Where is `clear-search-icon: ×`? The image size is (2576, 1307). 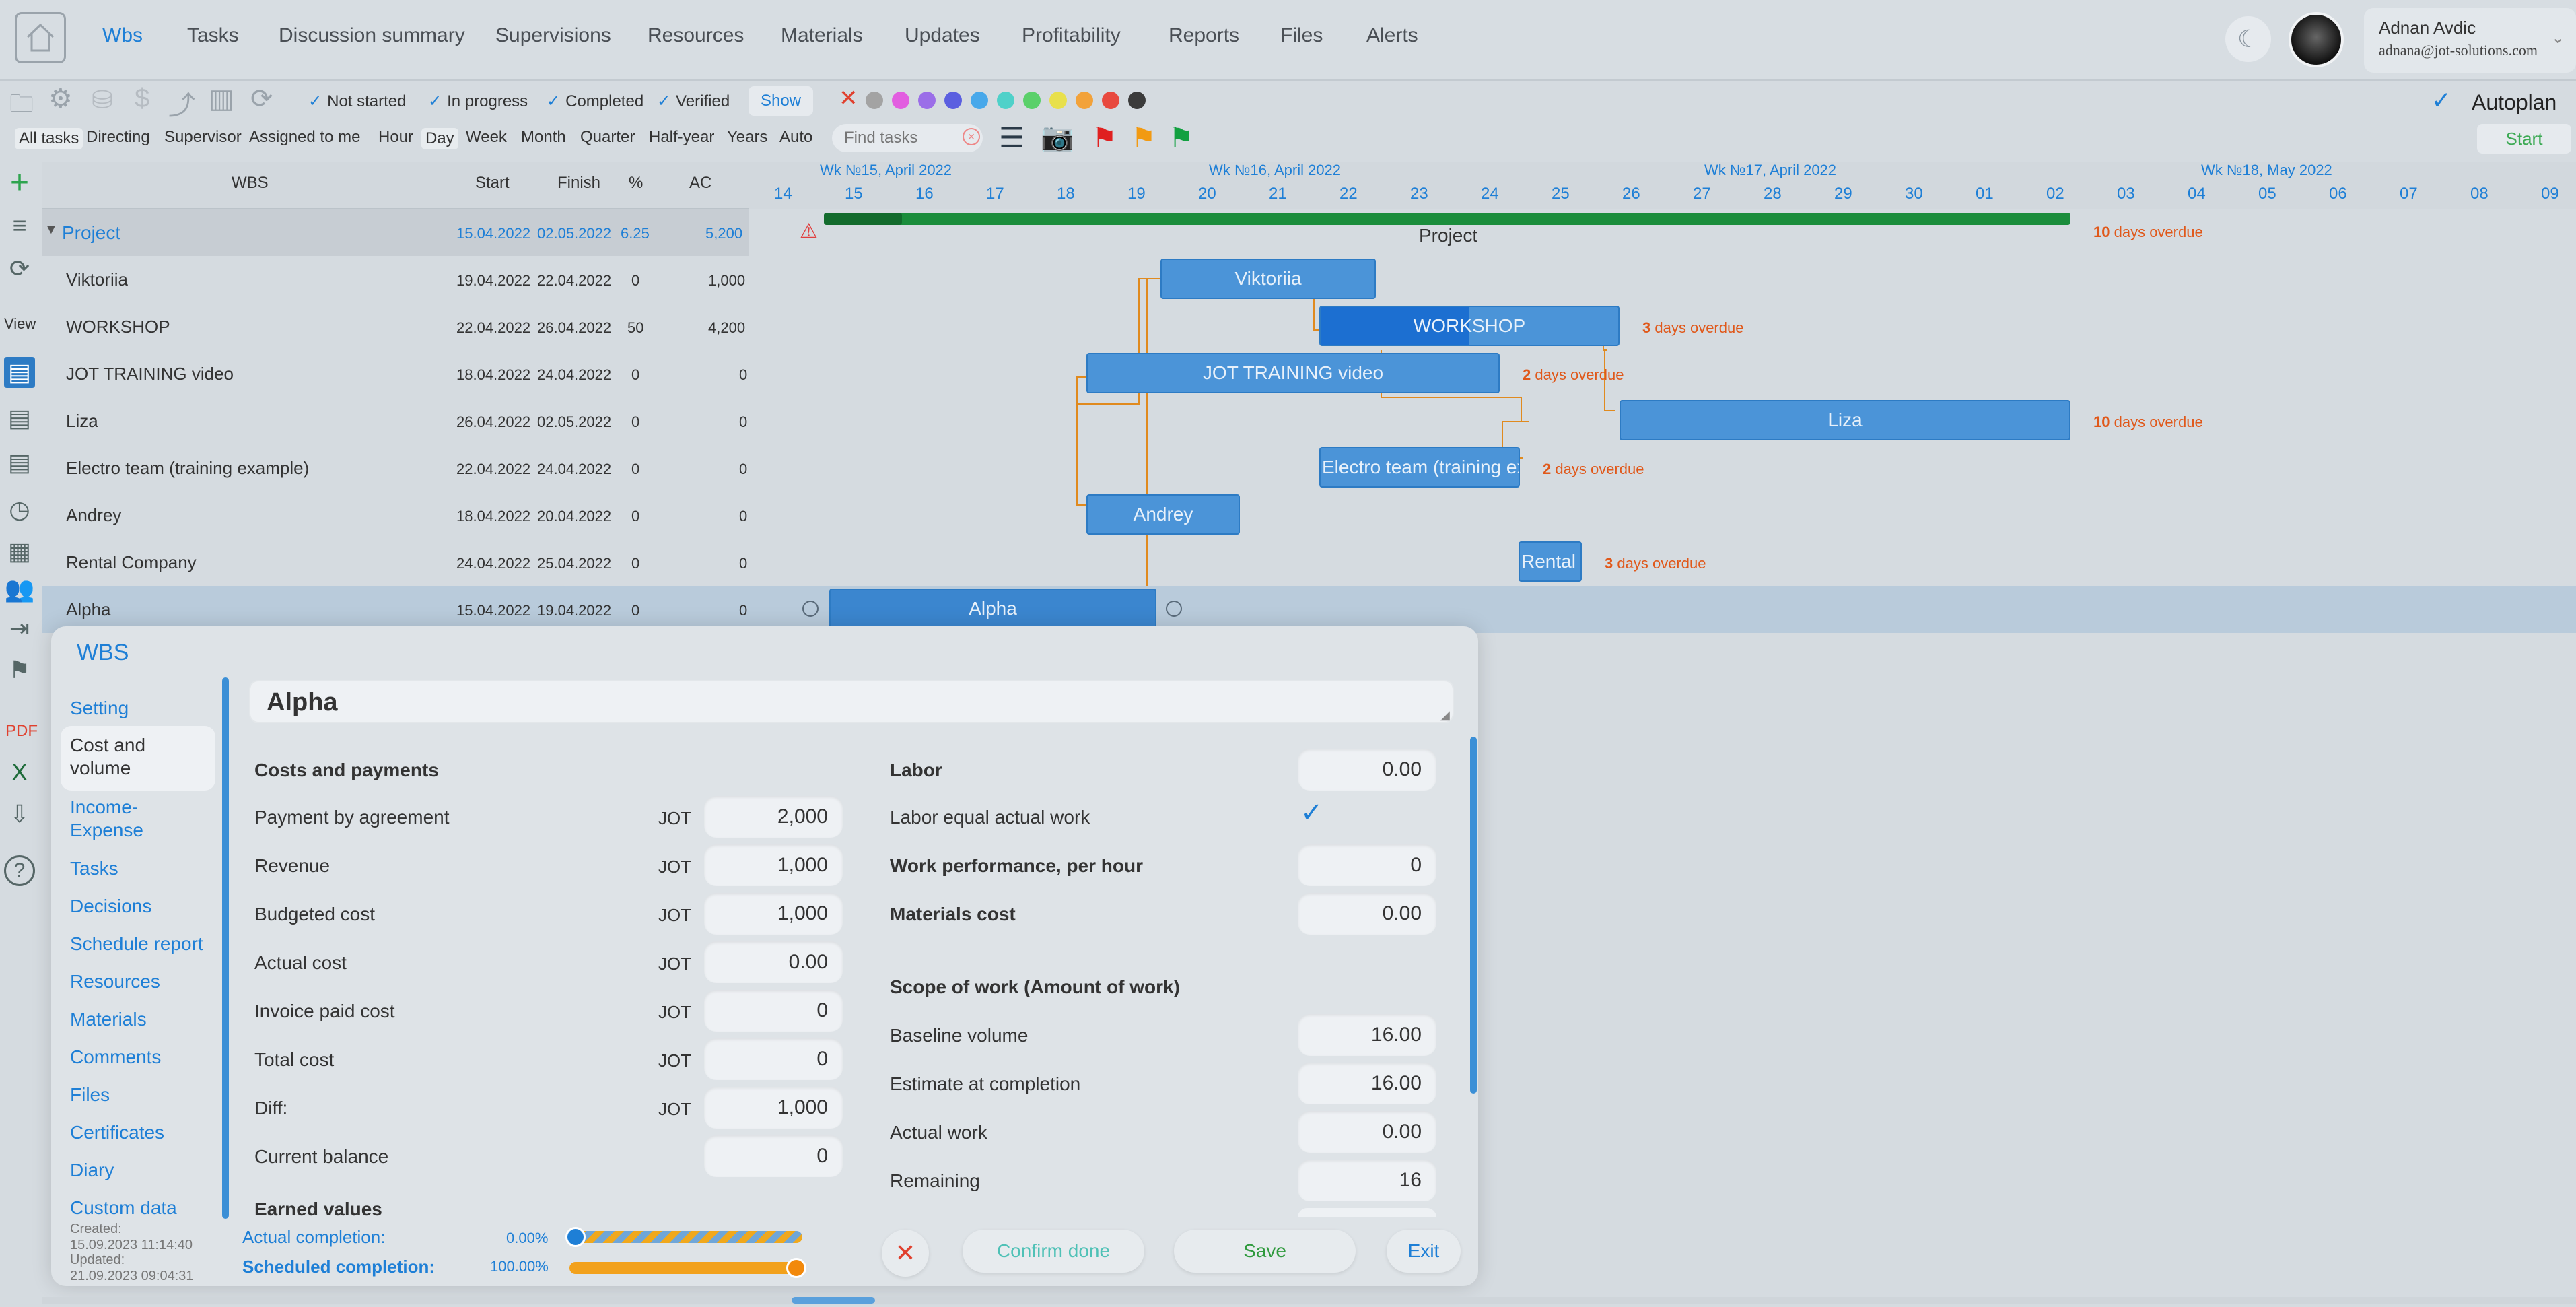 clear-search-icon: × is located at coordinates (971, 136).